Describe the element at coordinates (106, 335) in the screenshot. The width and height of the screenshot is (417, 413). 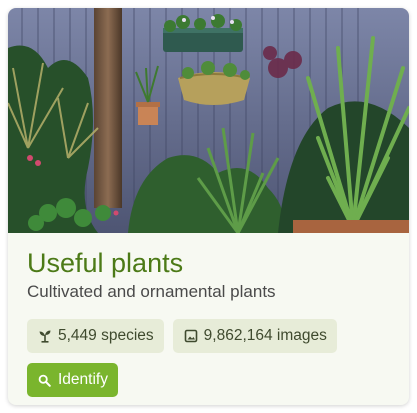
I see `species-count-text: 5,449 species` at that location.